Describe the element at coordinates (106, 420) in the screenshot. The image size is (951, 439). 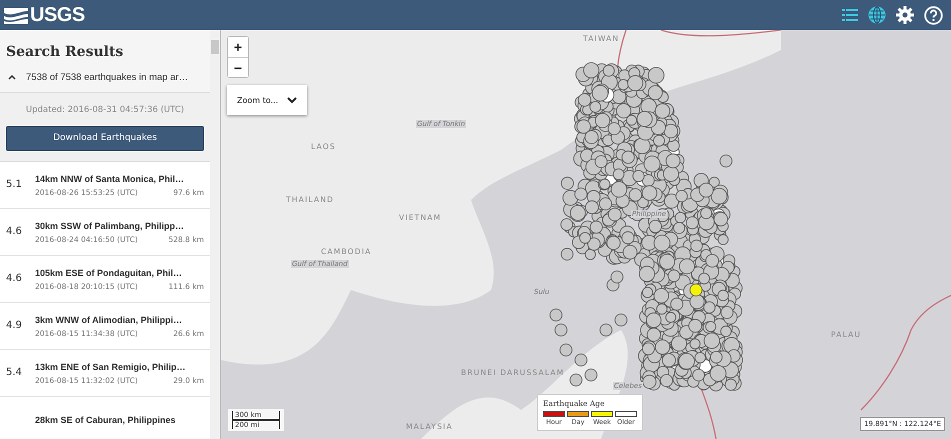
I see `place-text: 28km SE of Caburan, Philippines` at that location.